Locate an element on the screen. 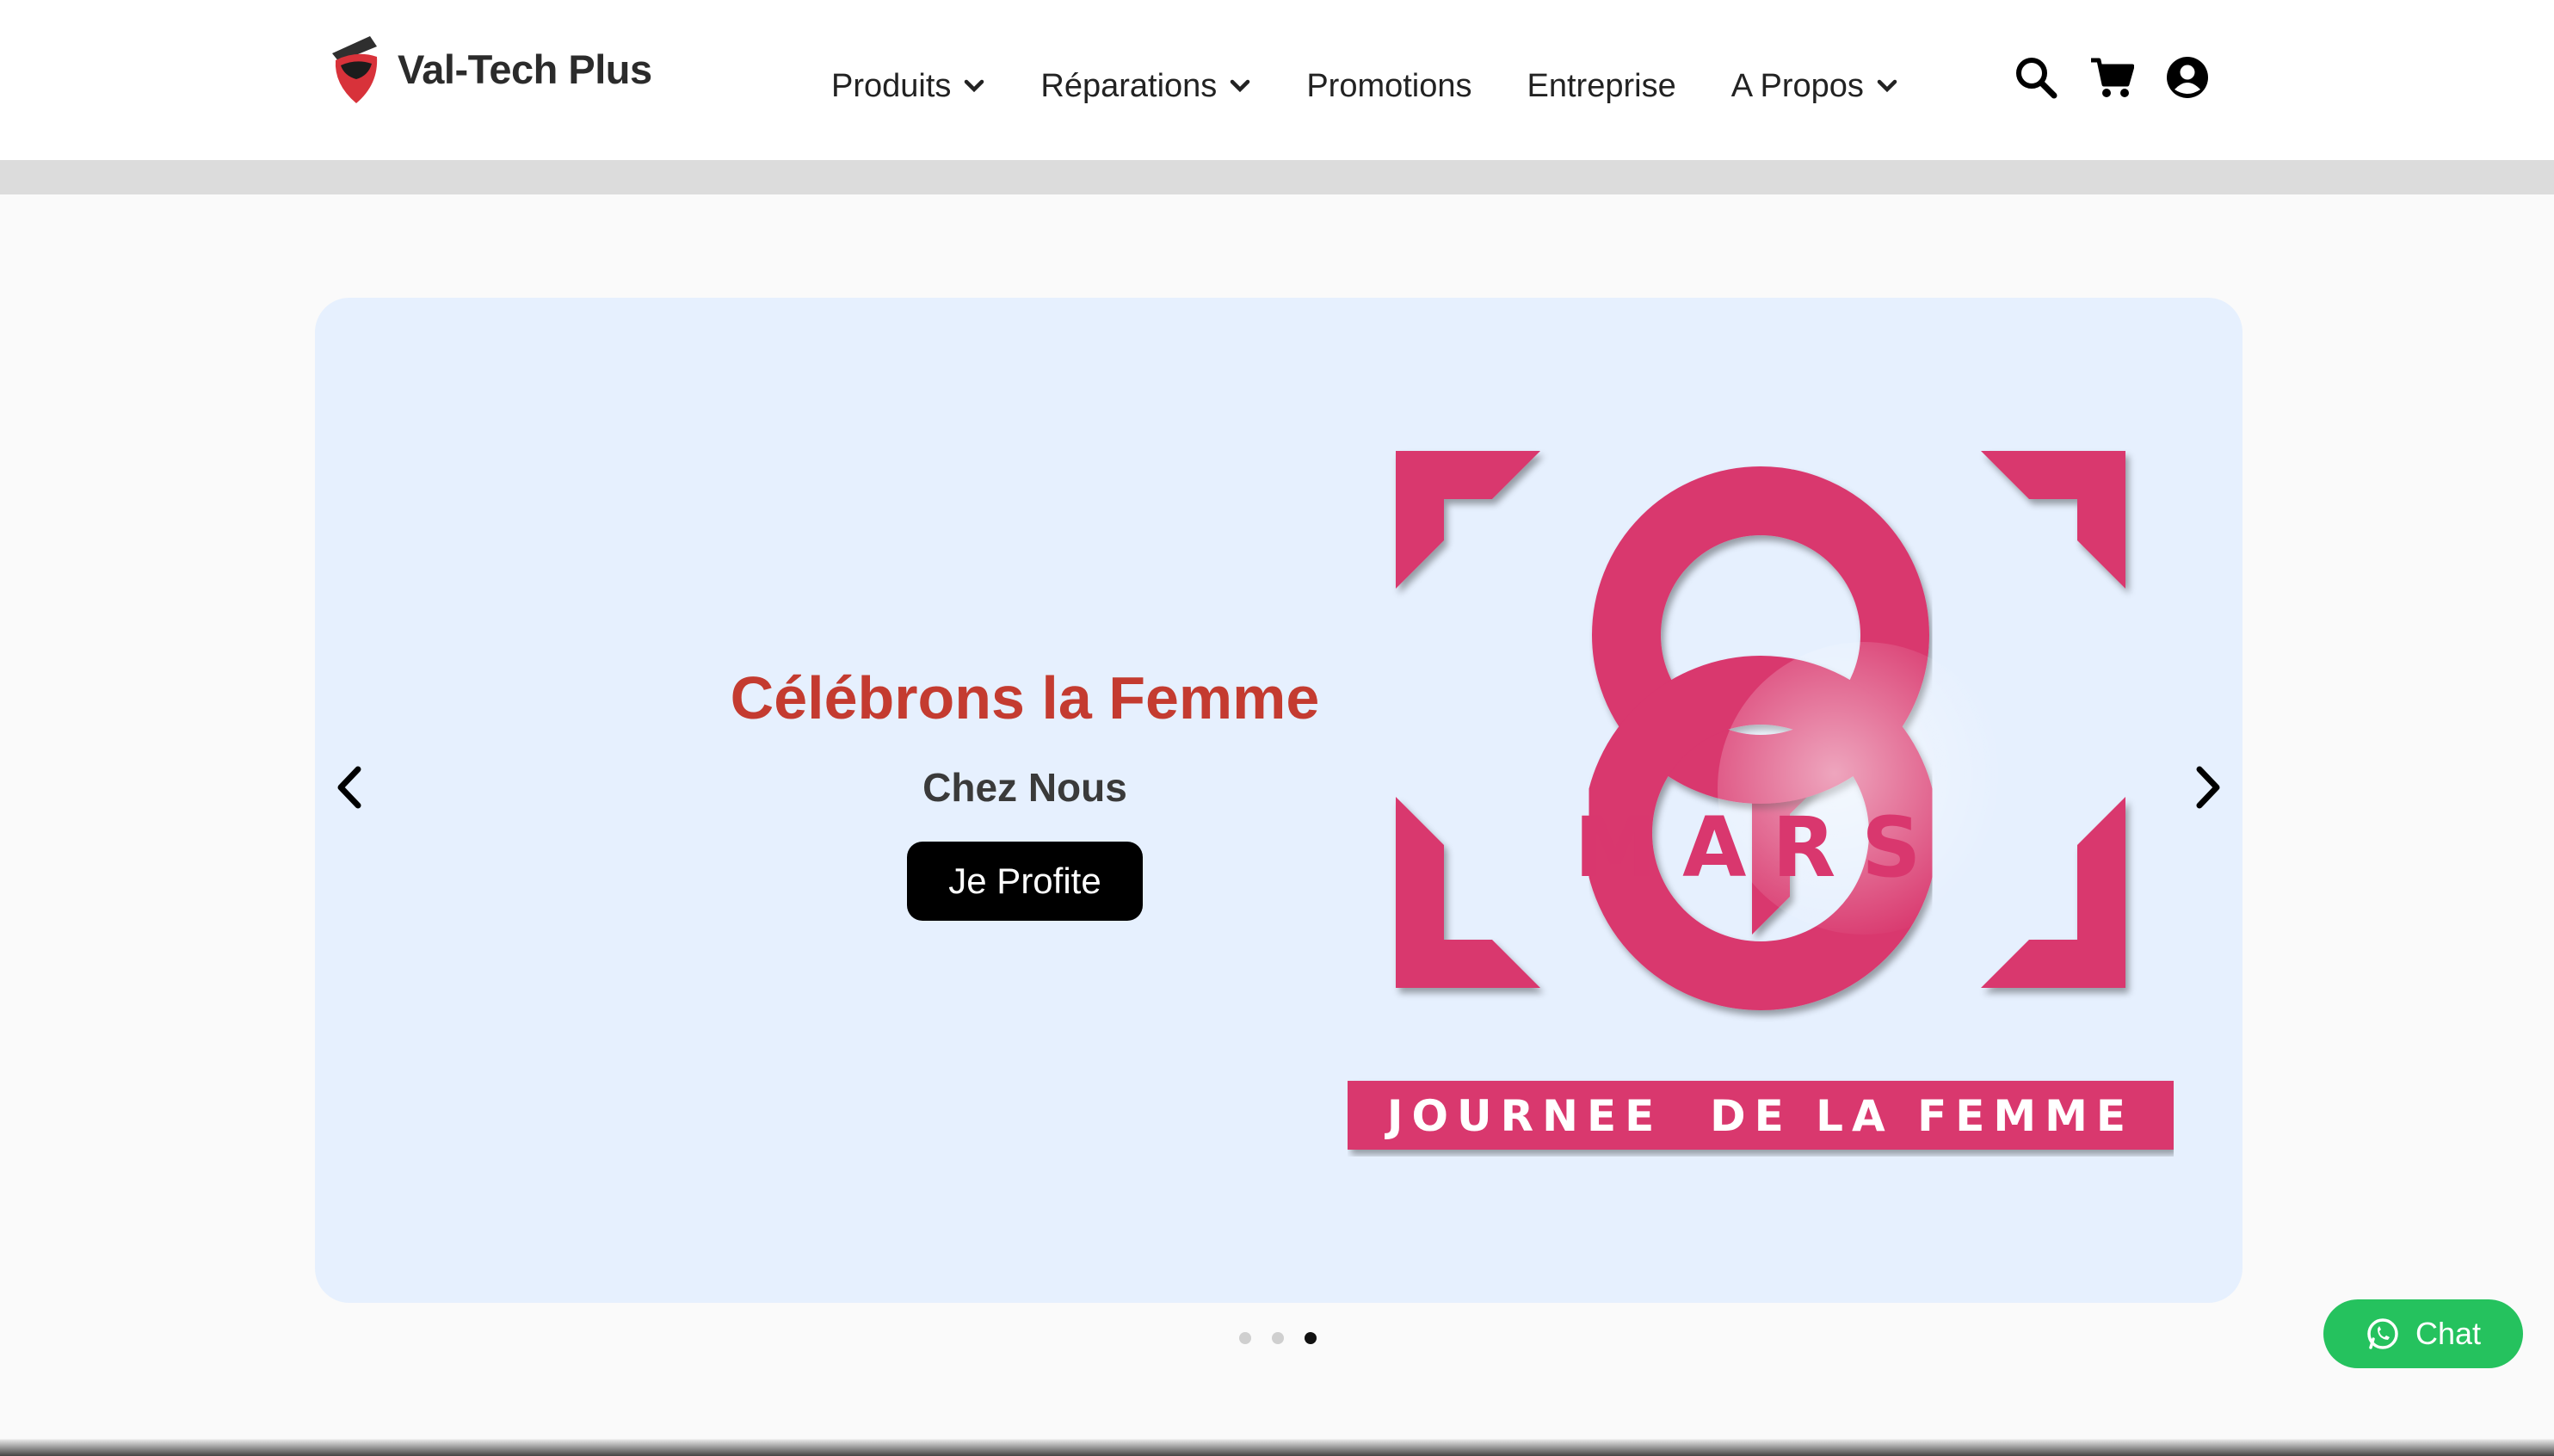 This screenshot has width=2554, height=1456. brand-name: Val-Tech Plus is located at coordinates (525, 69).